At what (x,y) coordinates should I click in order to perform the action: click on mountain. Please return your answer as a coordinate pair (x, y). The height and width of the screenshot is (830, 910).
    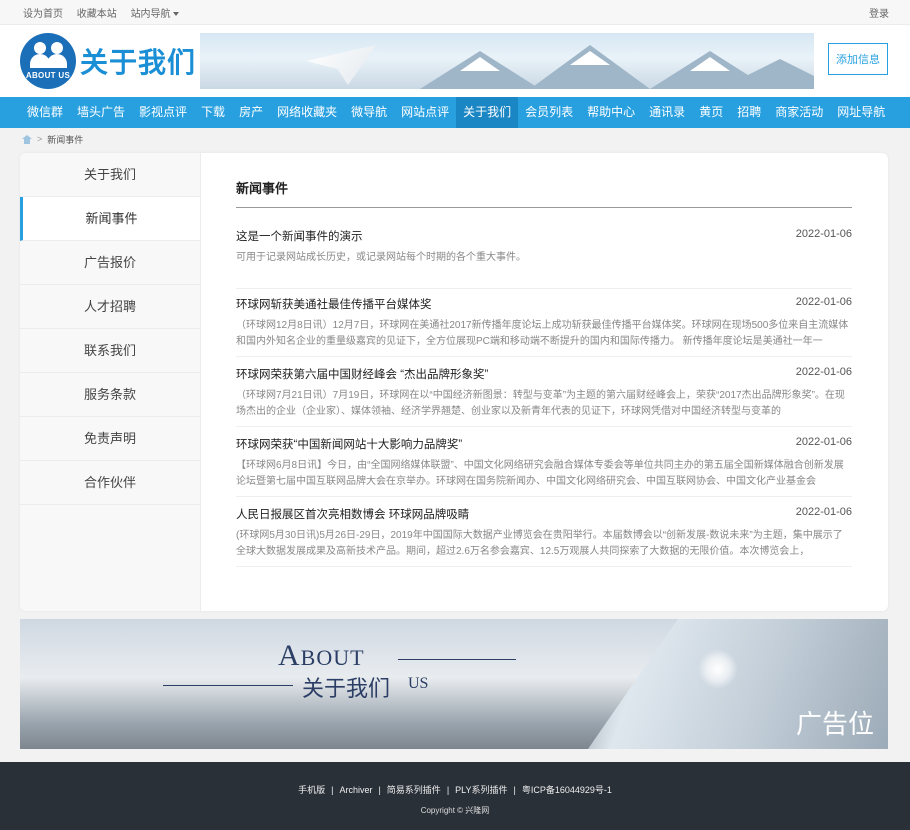
    Looking at the image, I should click on (767, 74).